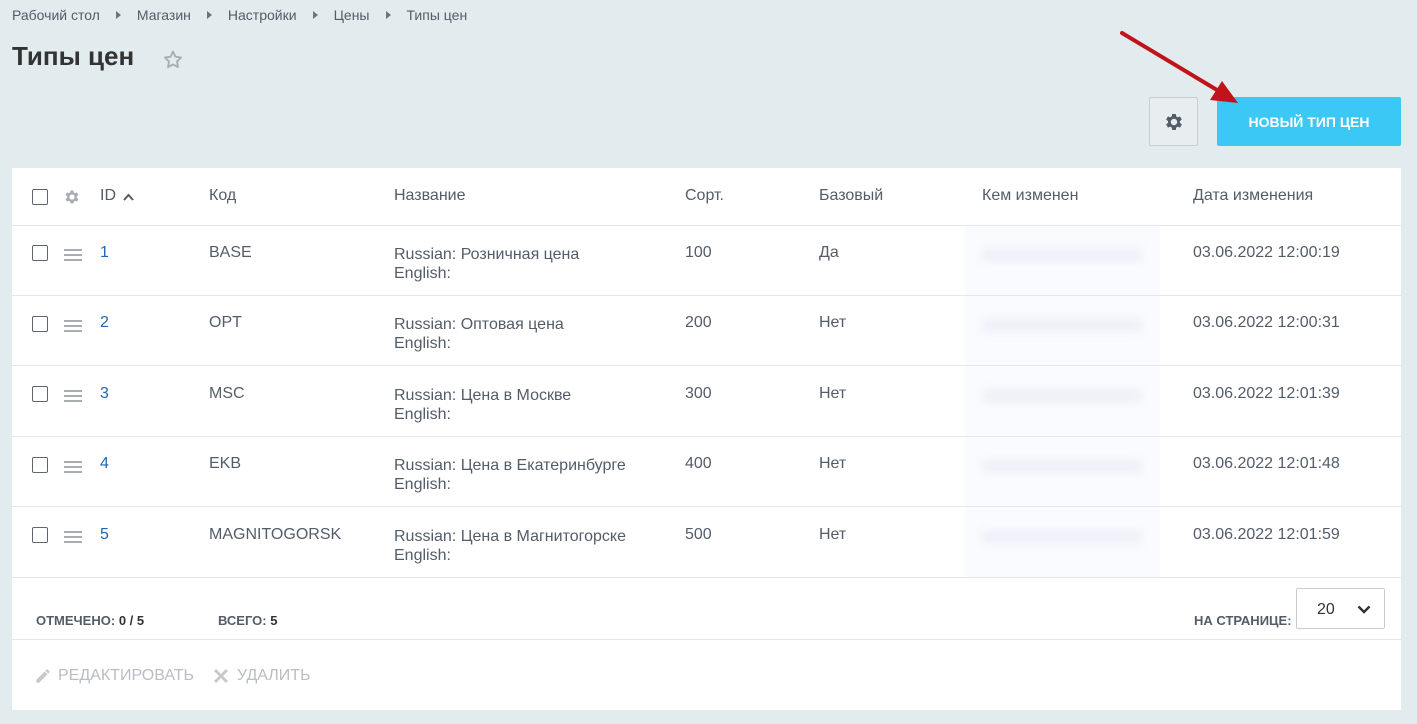  I want to click on row-name: Russian: Цена в Магнитогорске English:, so click(510, 546).